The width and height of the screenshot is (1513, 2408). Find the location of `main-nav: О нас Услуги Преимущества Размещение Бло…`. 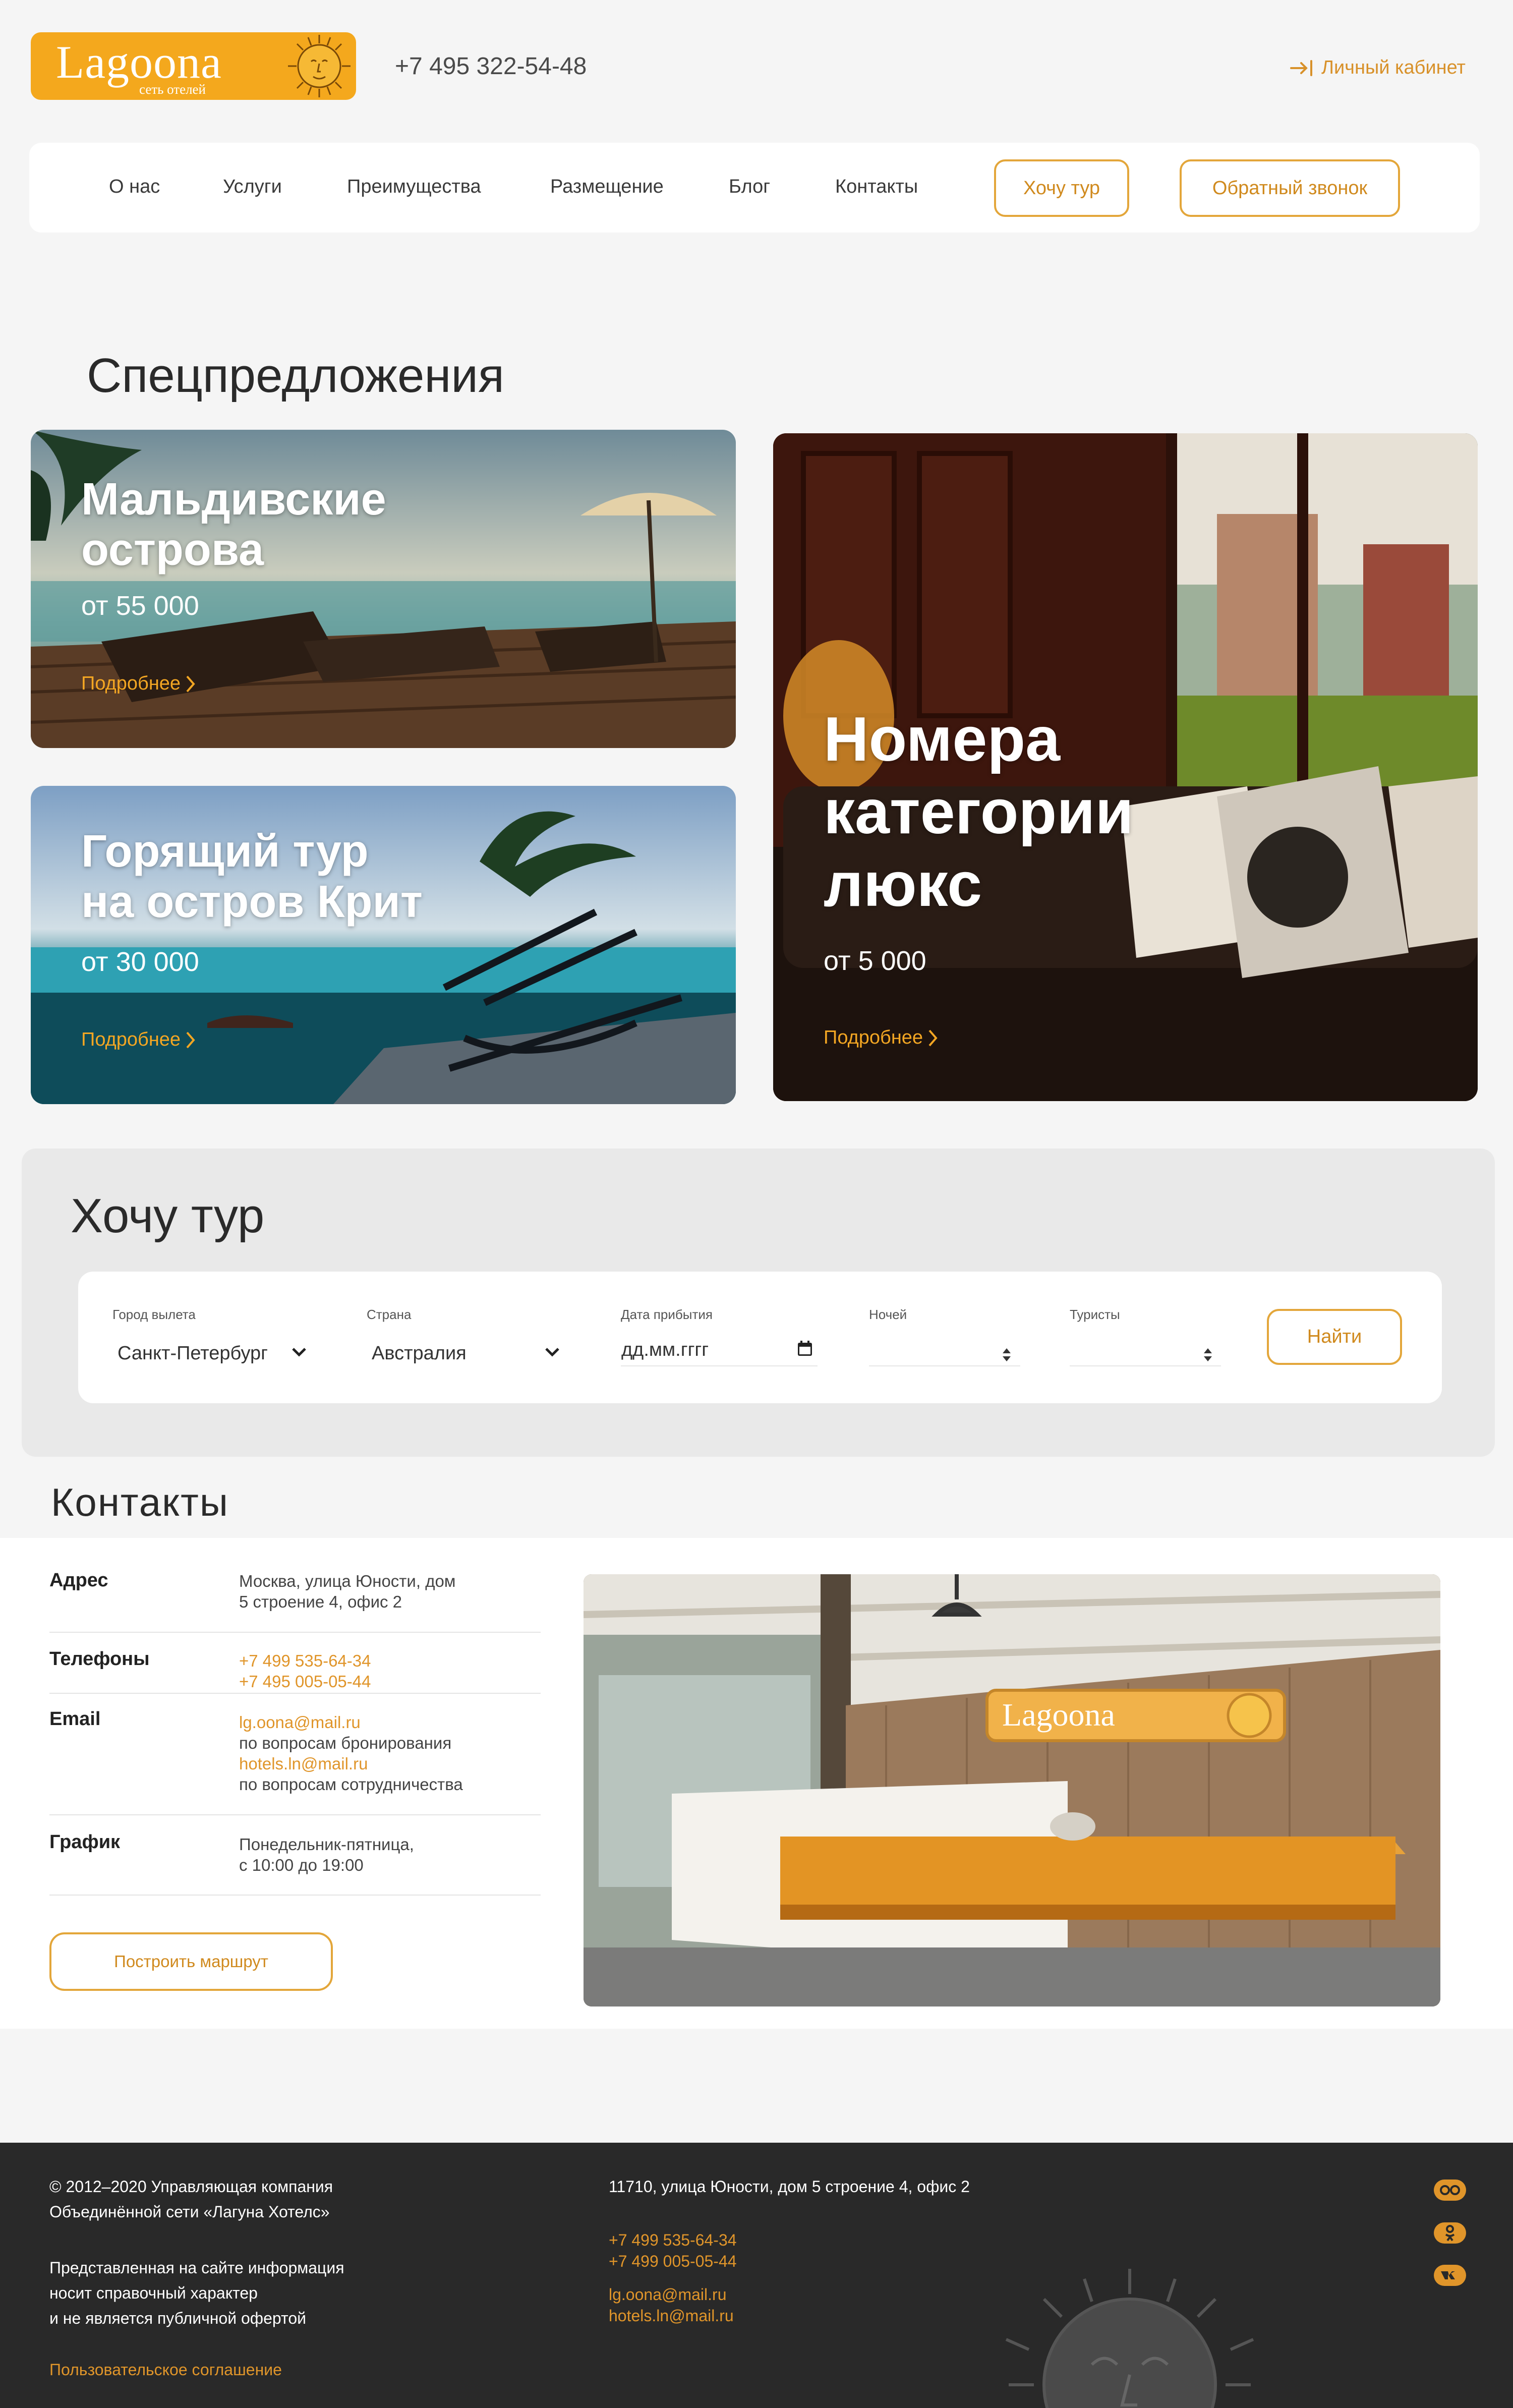

main-nav: О нас Услуги Преимущества Размещение Бло… is located at coordinates (754, 188).